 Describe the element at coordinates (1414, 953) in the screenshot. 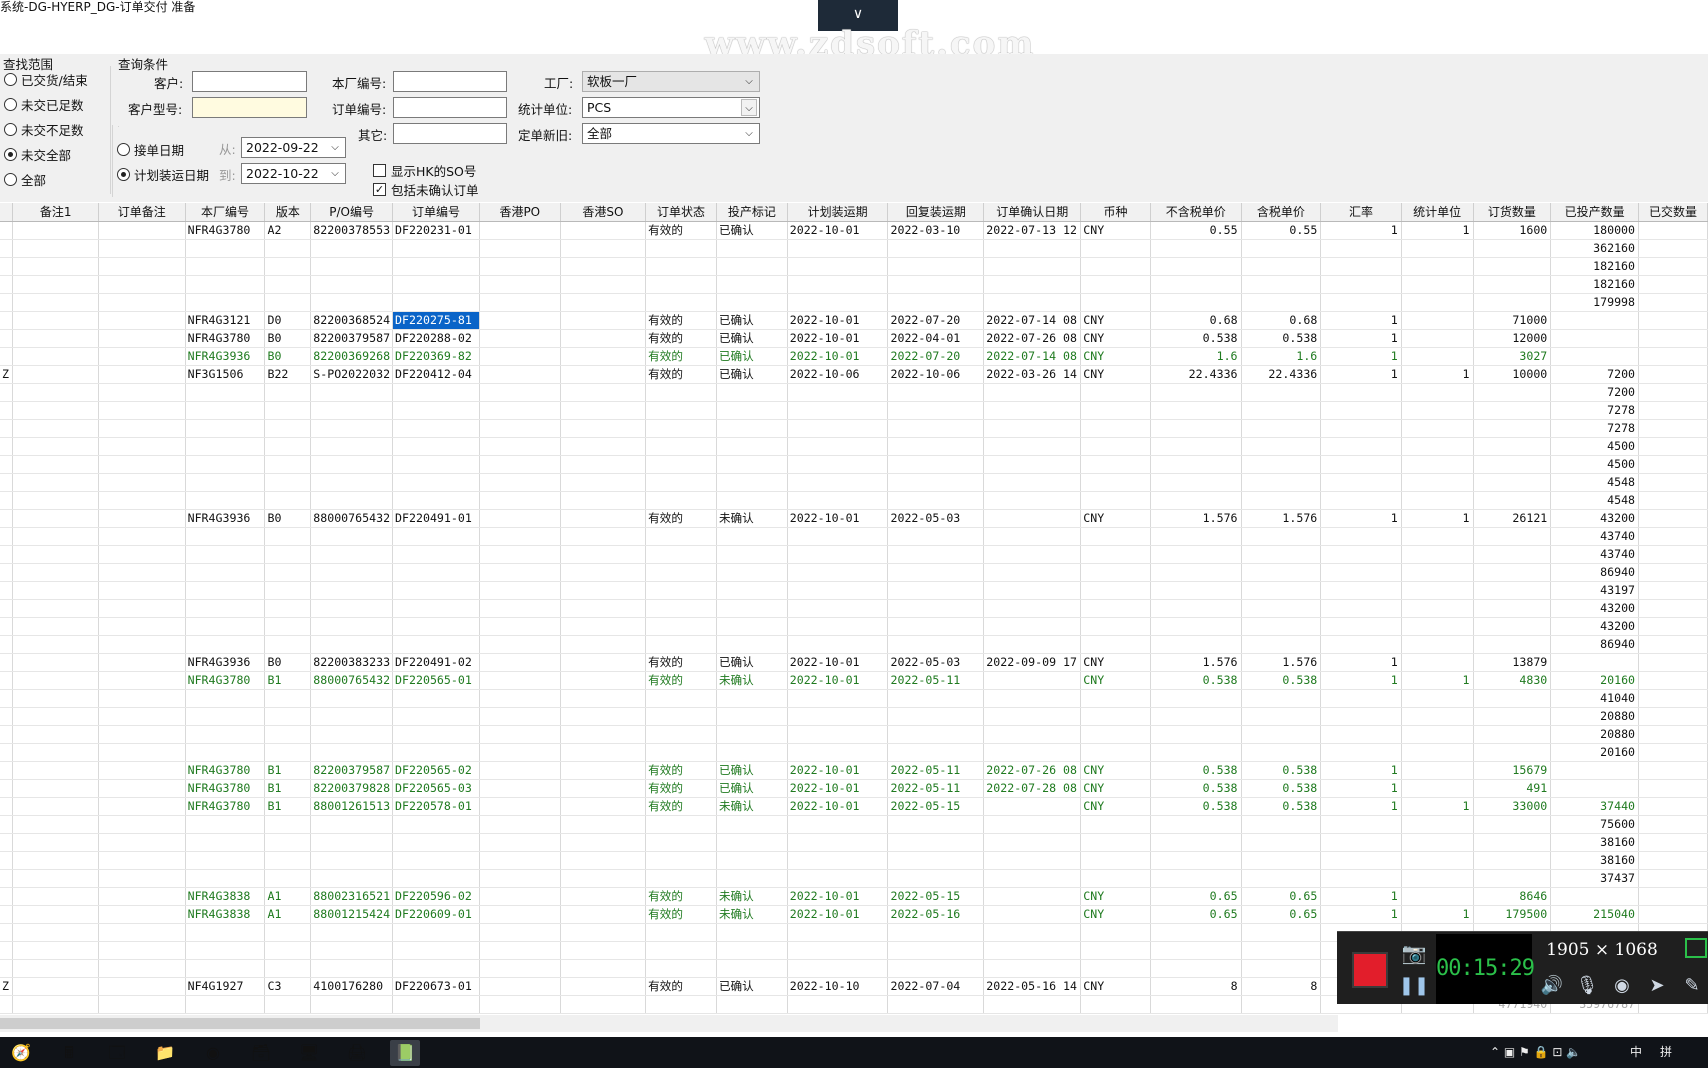

I see `camera-icon: 📷` at that location.